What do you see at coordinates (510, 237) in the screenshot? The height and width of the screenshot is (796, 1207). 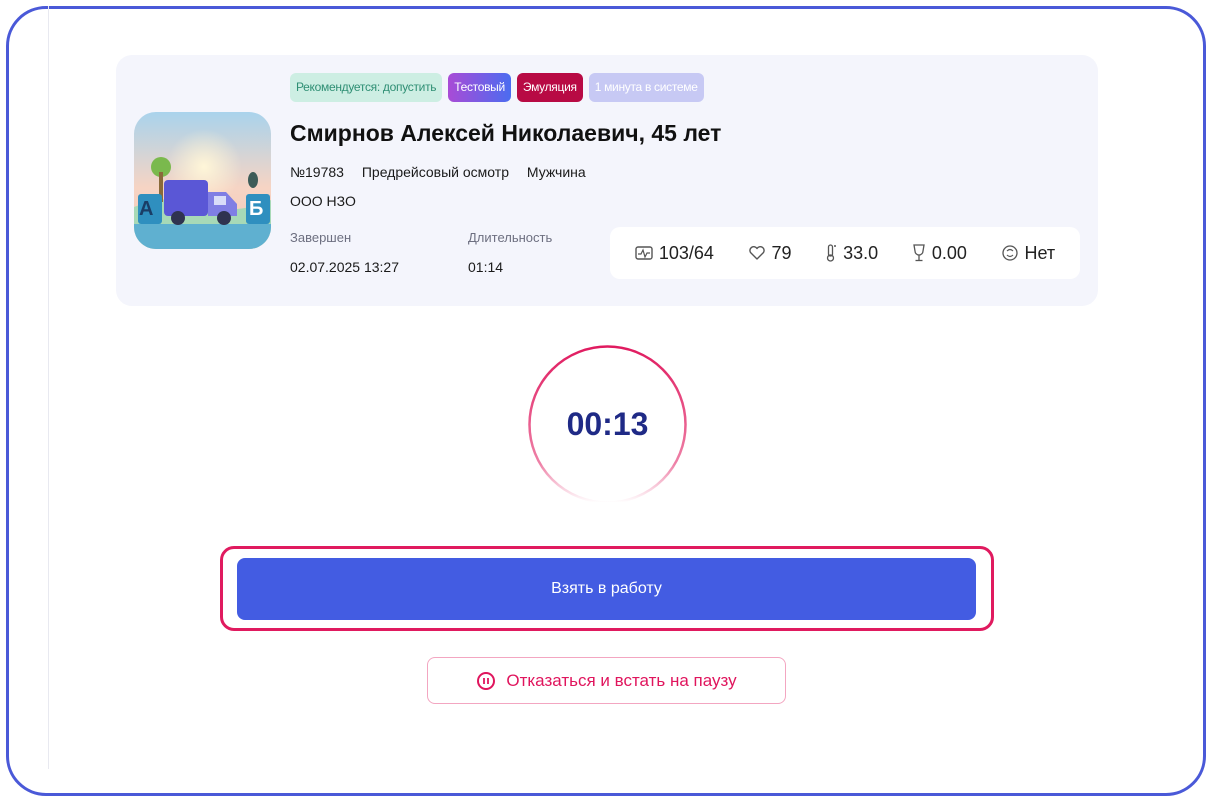 I see `duration-label: Длительность` at bounding box center [510, 237].